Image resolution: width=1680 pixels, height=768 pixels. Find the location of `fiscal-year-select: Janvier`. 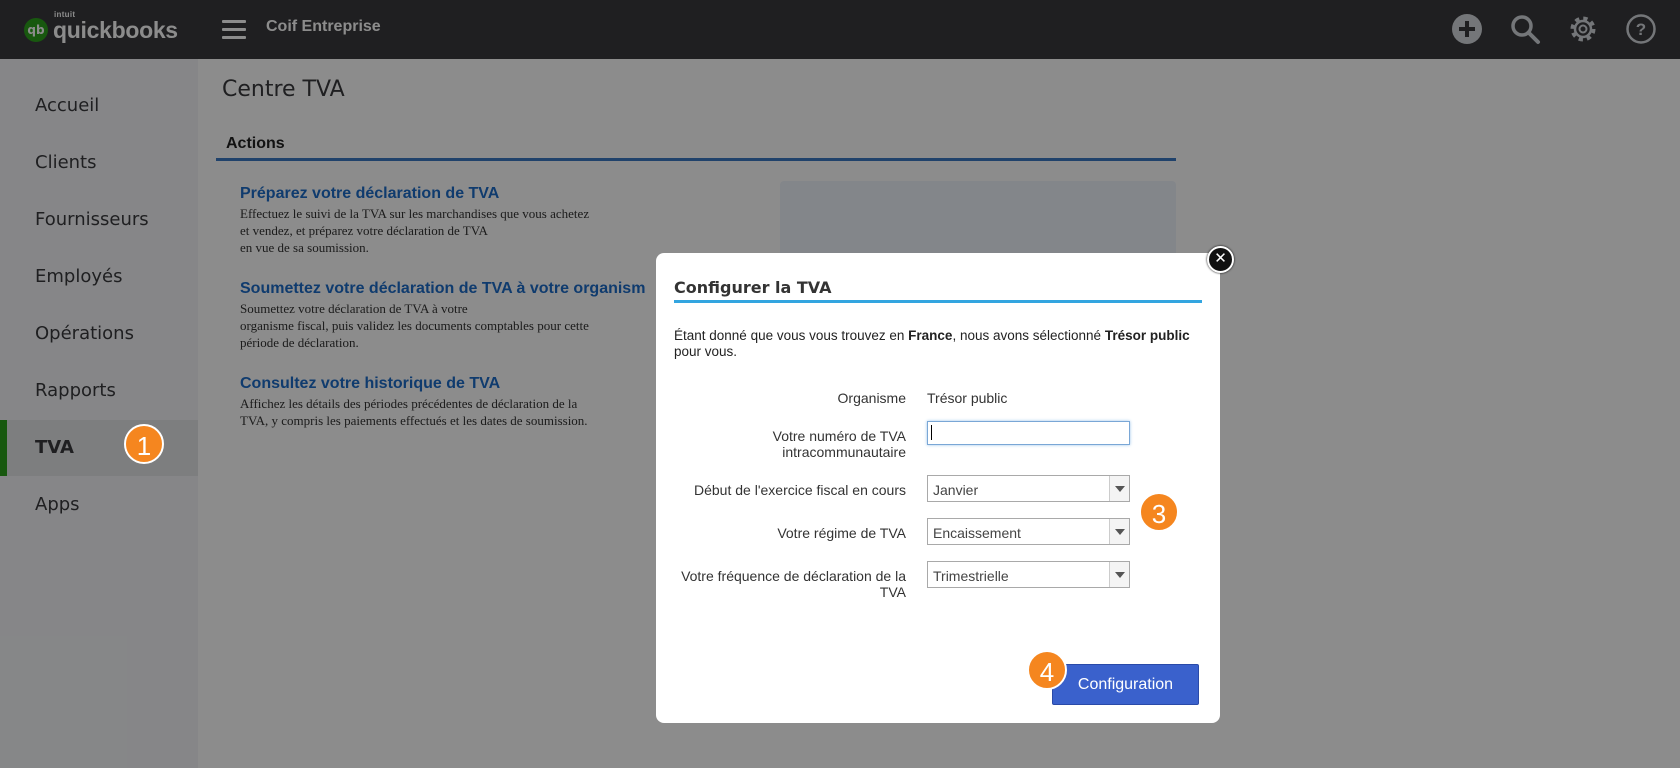

fiscal-year-select: Janvier is located at coordinates (1028, 488).